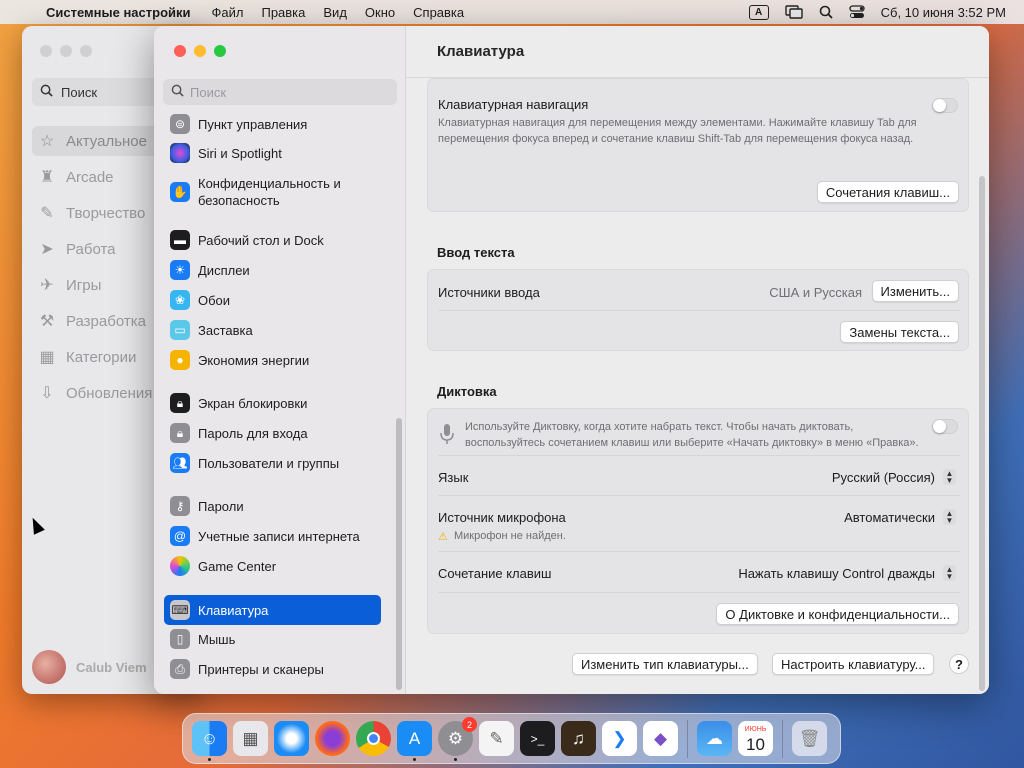 The height and width of the screenshot is (768, 1024). What do you see at coordinates (272, 506) in the screenshot?
I see `sidebar-item-passwords: ⚷ Пароли` at bounding box center [272, 506].